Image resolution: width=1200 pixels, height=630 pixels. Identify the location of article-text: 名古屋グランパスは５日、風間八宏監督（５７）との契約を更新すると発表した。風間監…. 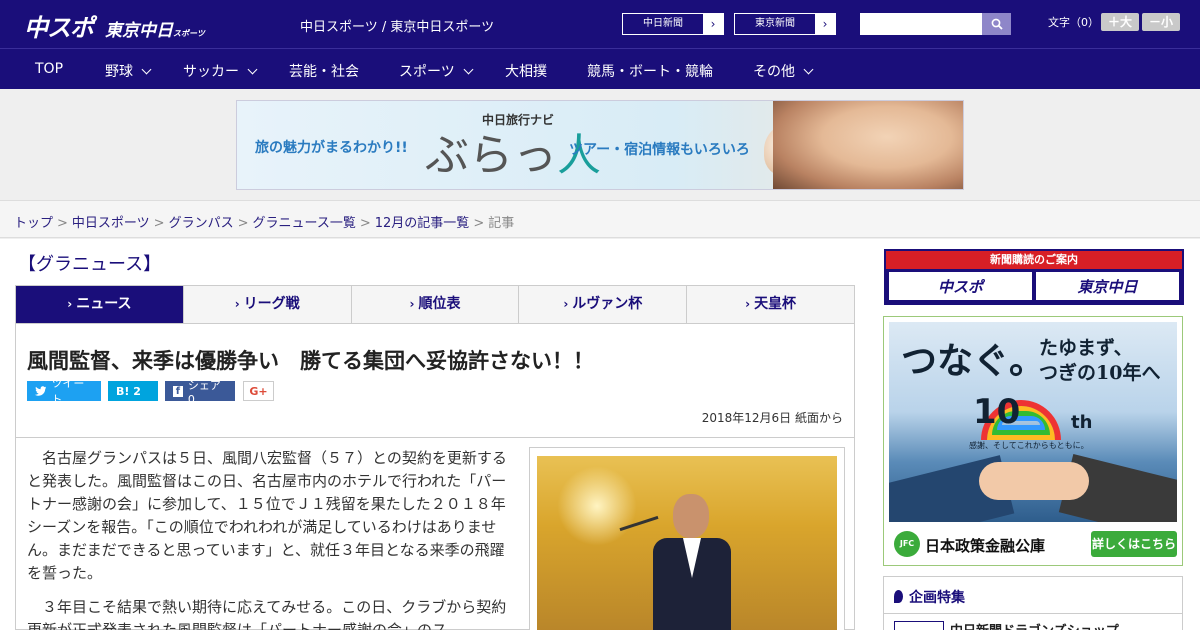
(267, 538).